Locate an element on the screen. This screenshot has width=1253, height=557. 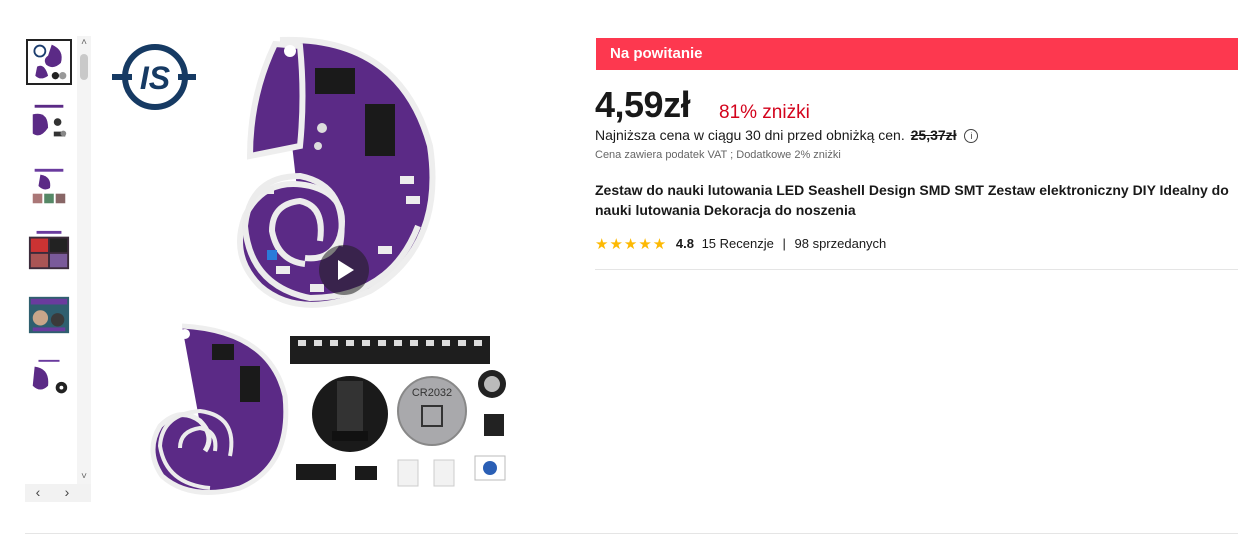
thumbnail-scrollbar: ˄ ˅ is located at coordinates (84, 260).